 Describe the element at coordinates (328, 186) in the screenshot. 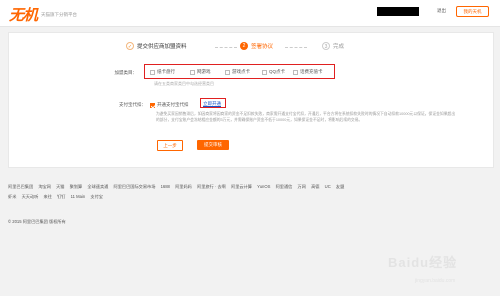

I see `footer-link: UC` at that location.